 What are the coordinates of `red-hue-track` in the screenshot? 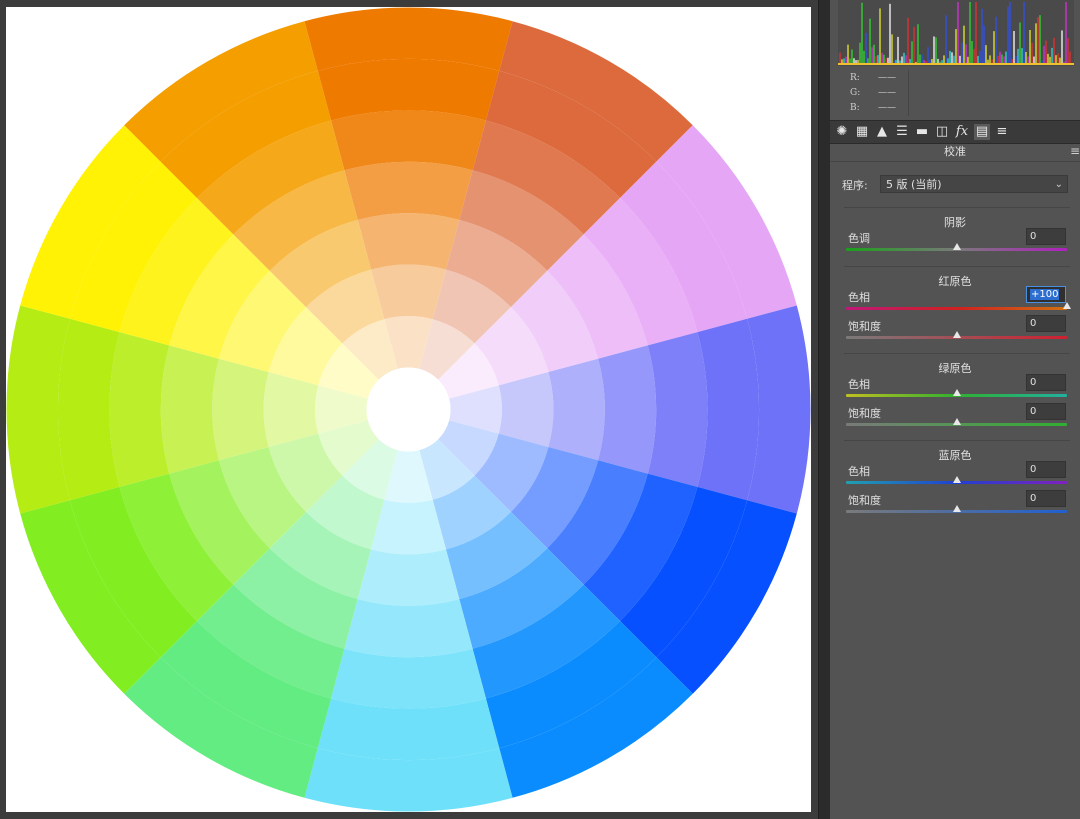 It's located at (956, 308).